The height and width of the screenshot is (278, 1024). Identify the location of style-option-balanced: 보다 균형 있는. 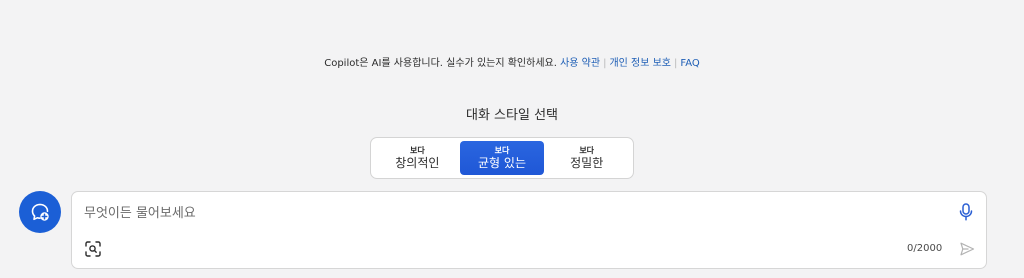
(502, 158).